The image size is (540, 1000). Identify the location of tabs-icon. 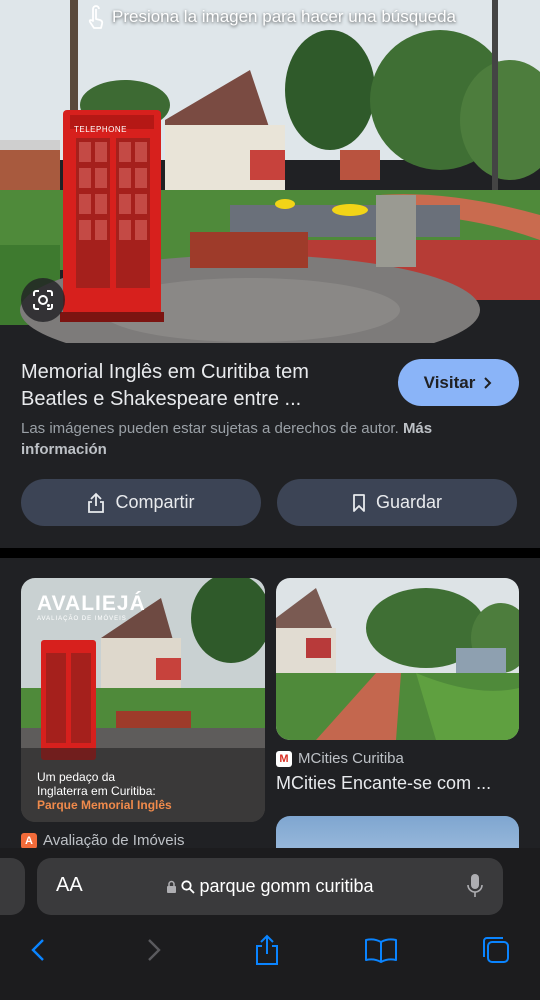
(496, 950).